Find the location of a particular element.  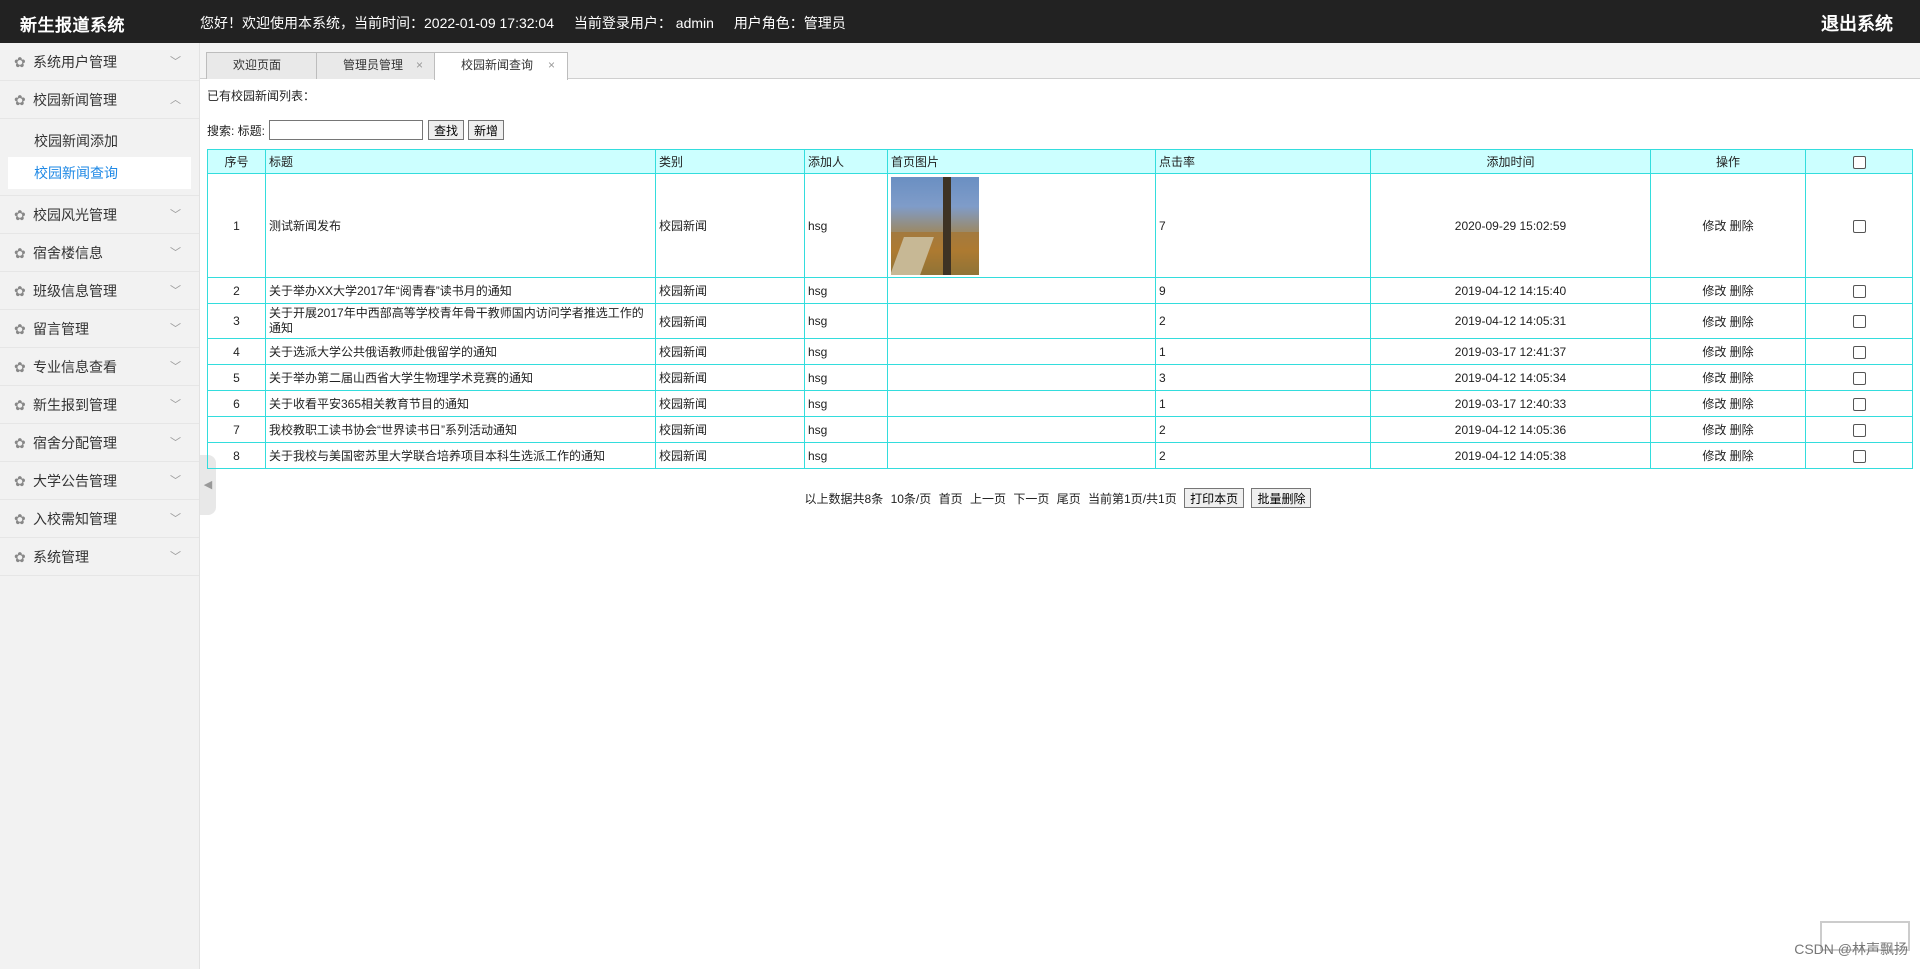

tab-welcome: 欢迎页面 is located at coordinates (262, 65).